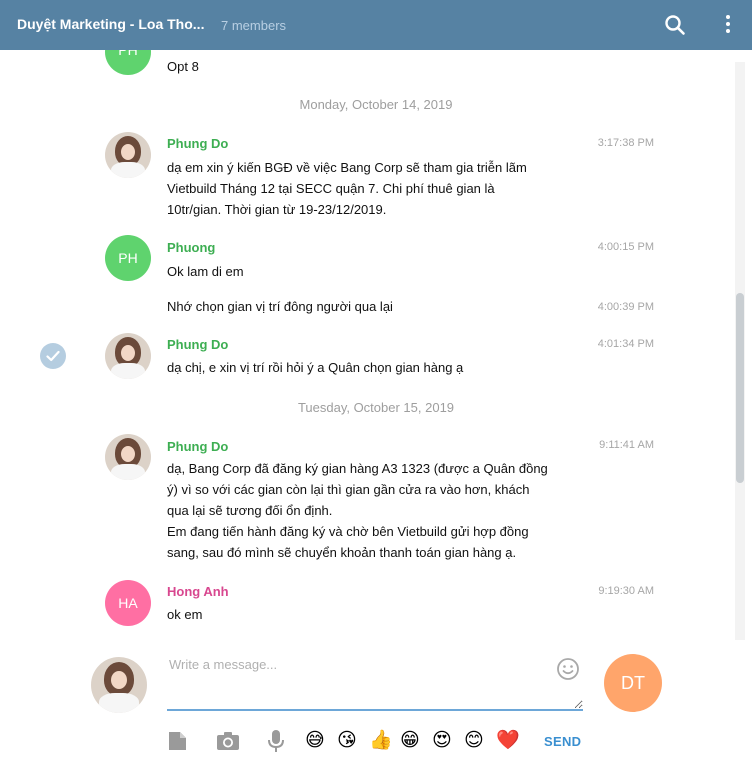  What do you see at coordinates (119, 685) in the screenshot?
I see `self-avatar` at bounding box center [119, 685].